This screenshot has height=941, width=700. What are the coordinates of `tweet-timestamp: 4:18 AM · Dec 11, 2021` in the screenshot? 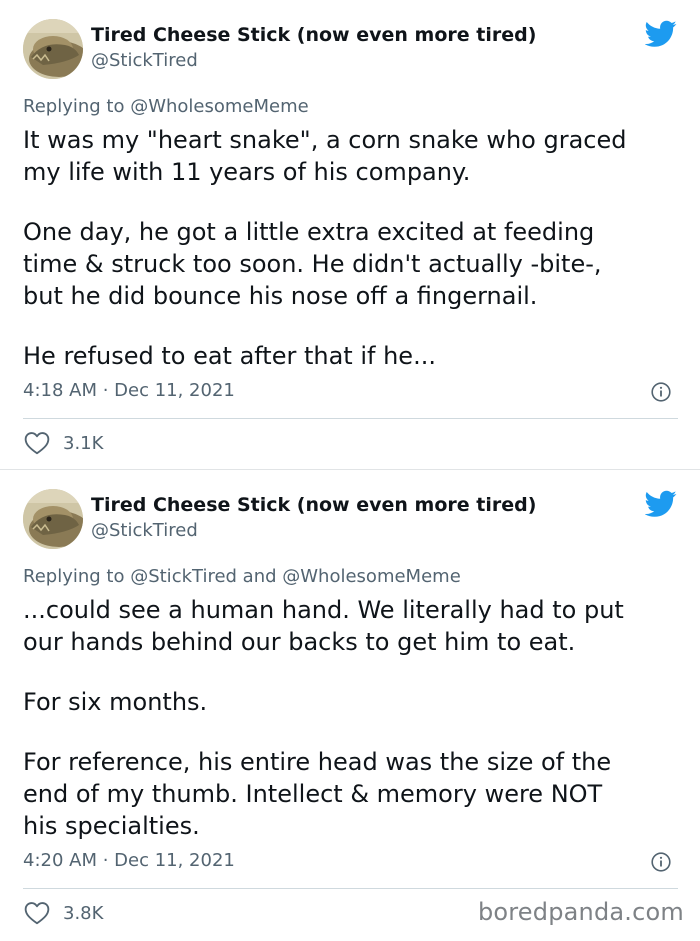 It's located at (129, 390).